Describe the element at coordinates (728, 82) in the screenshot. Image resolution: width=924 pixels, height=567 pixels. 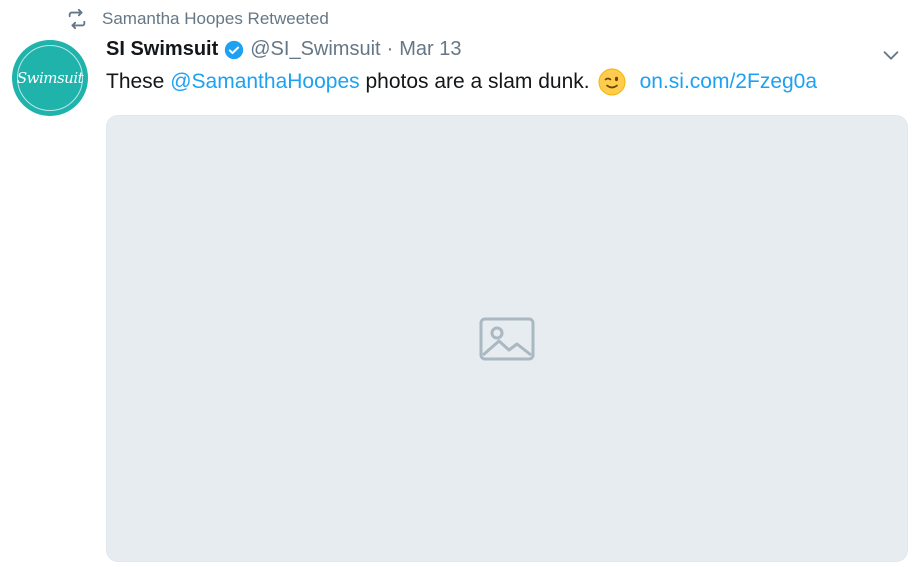
I see `short-url-link: on.si.com/2Fzeg0a` at that location.